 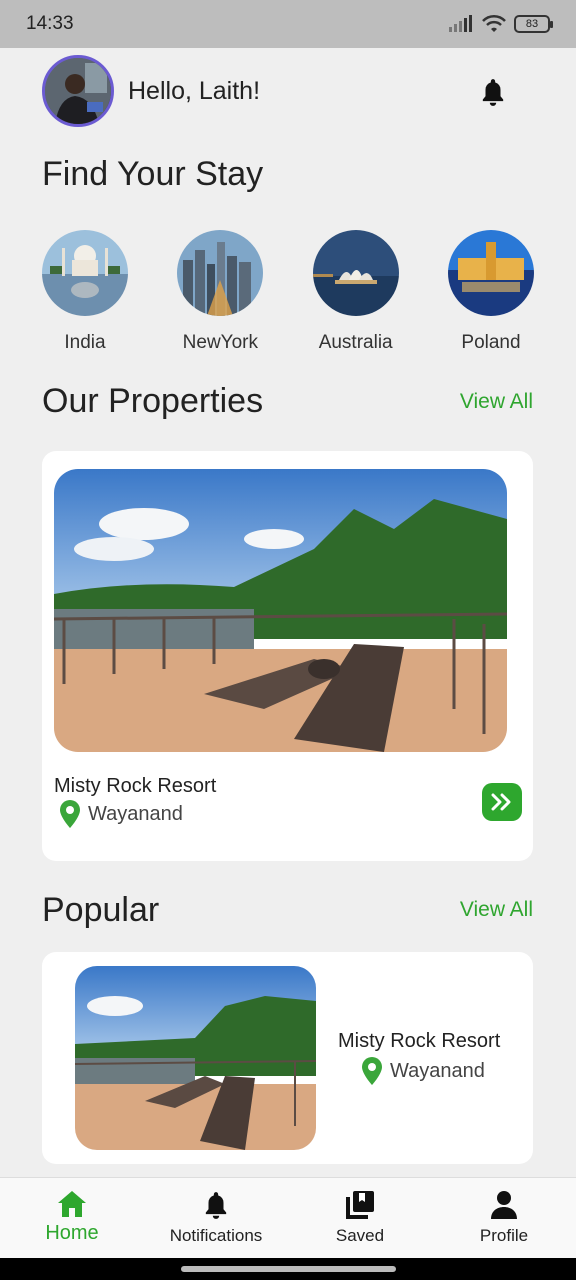 I want to click on double-chevron-right-icon, so click(x=501, y=802).